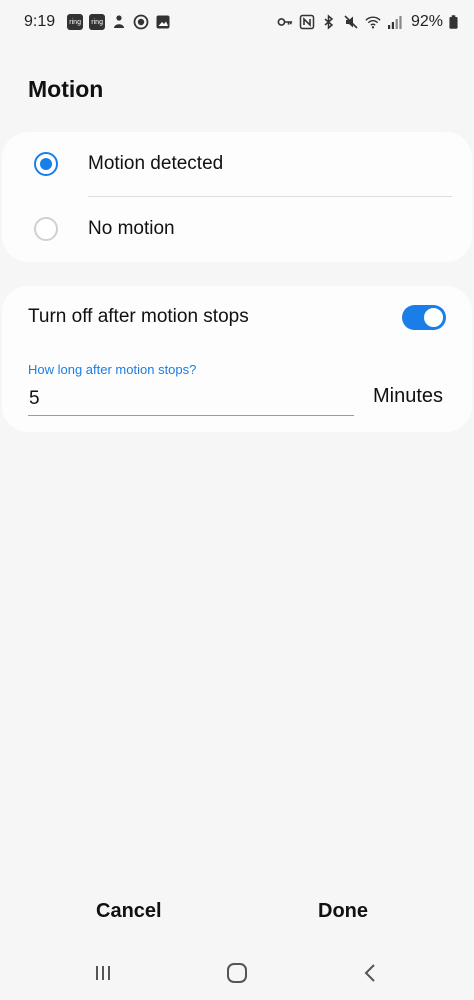  What do you see at coordinates (426, 21) in the screenshot?
I see `battery-percent: 92%` at bounding box center [426, 21].